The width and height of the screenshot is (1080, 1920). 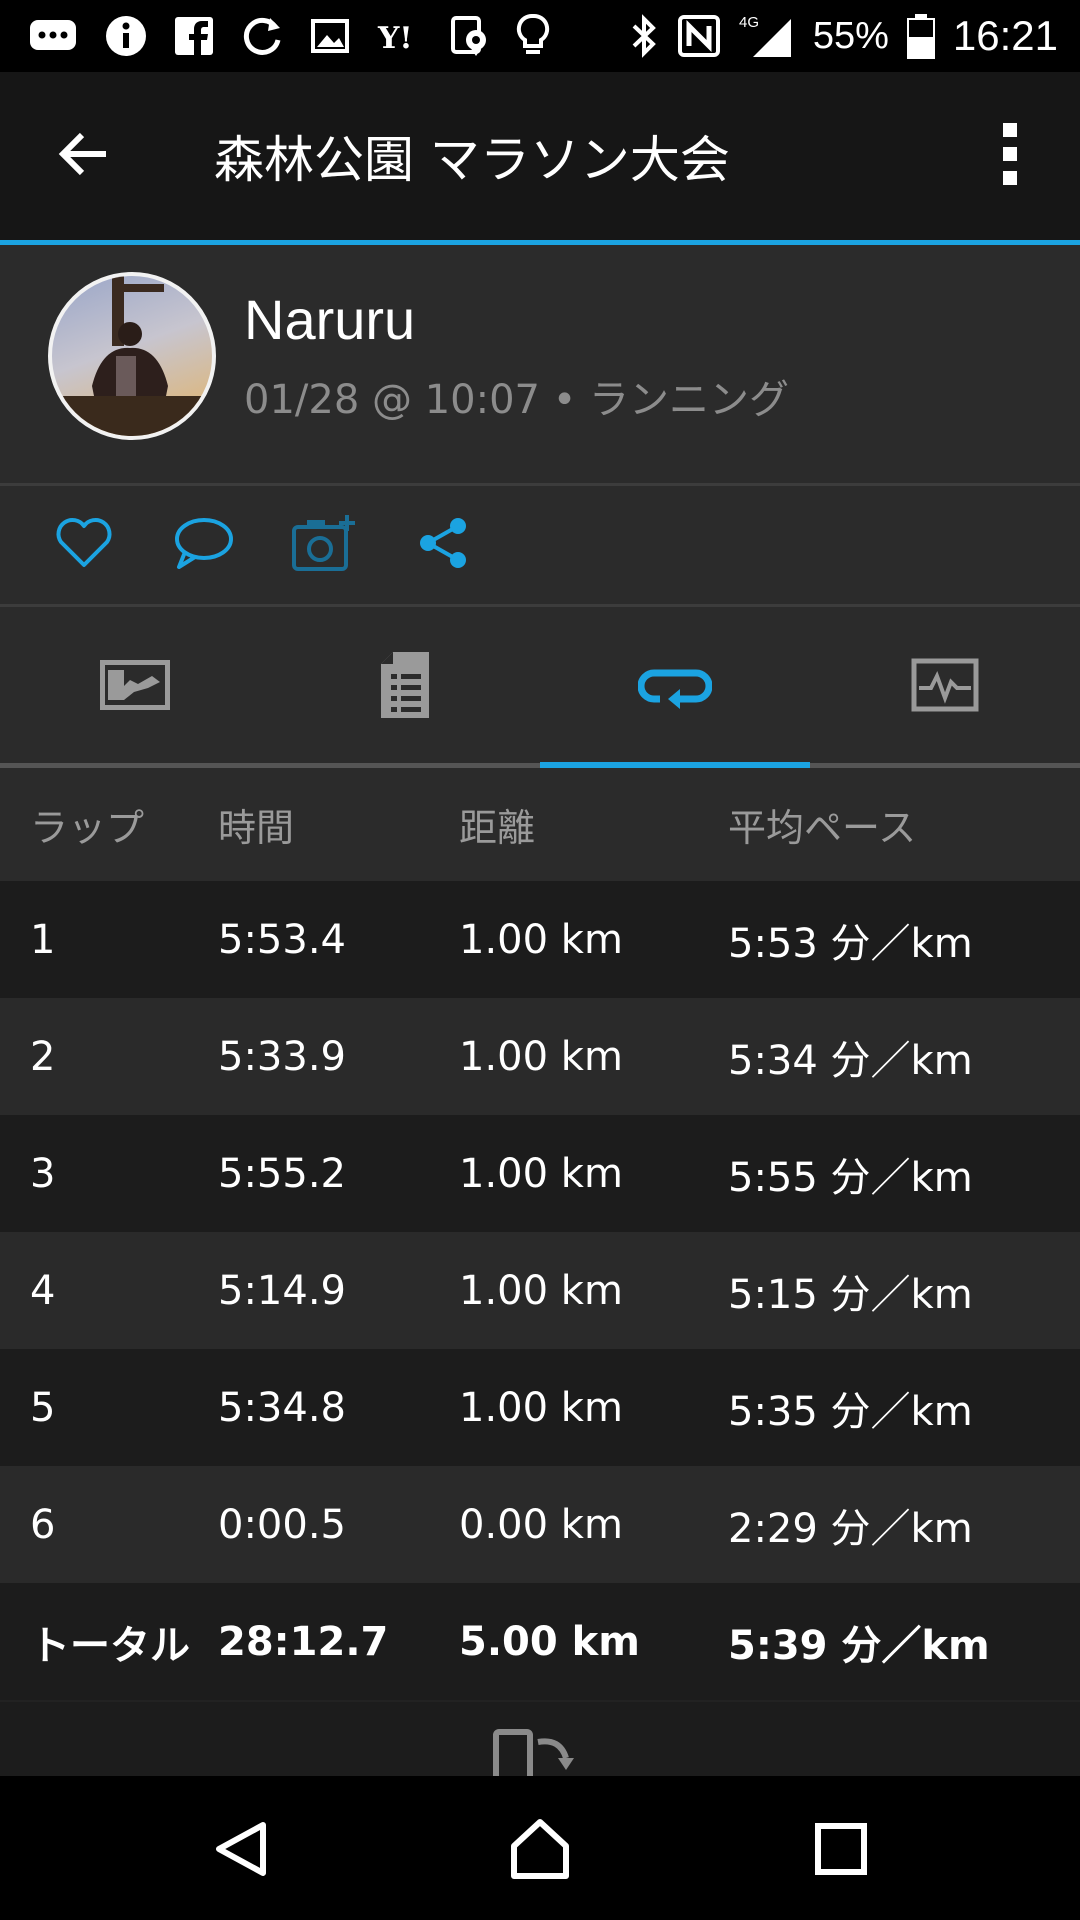 I want to click on lap-time: 5:53.4, so click(x=282, y=939).